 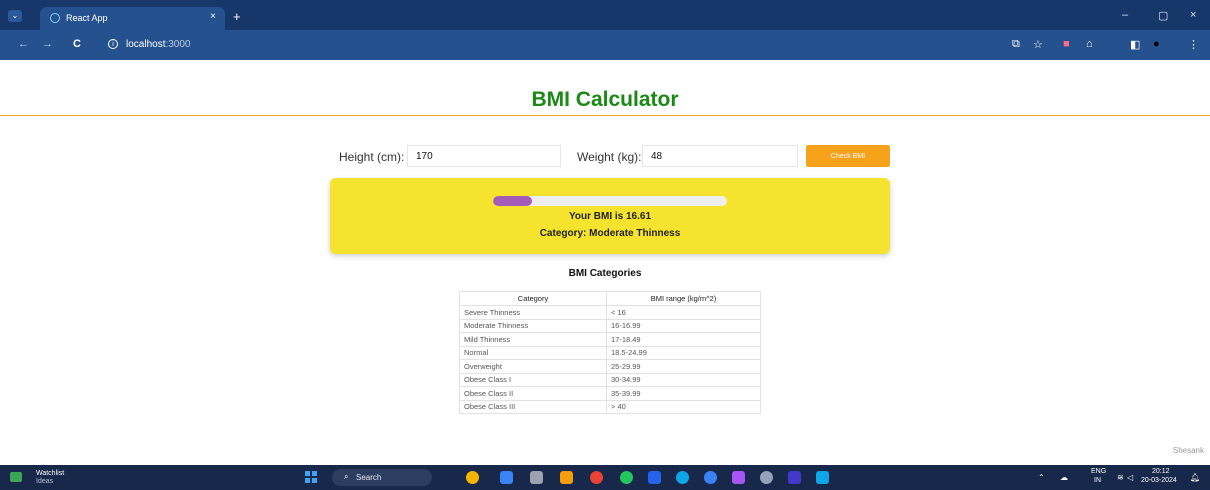 What do you see at coordinates (533, 406) in the screenshot?
I see `table-cell-category: Obese Class III` at bounding box center [533, 406].